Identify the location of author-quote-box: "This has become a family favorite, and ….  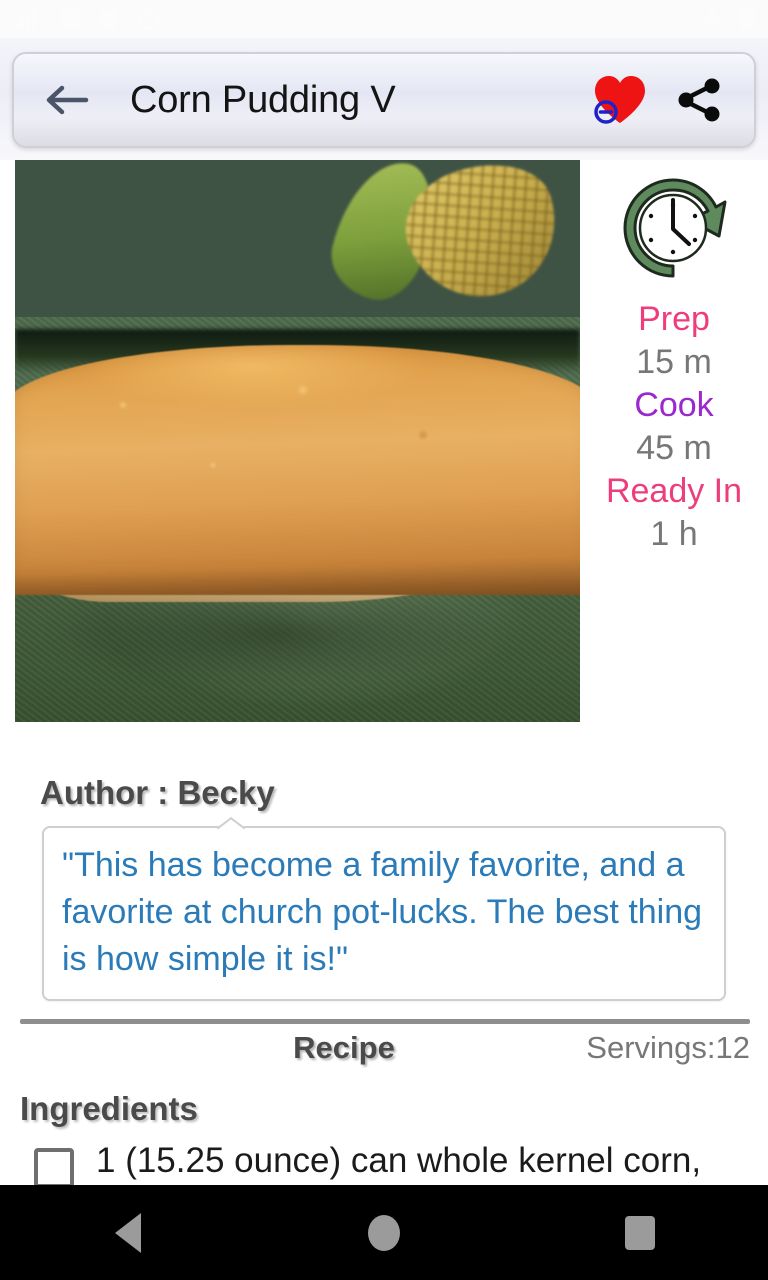
(384, 909).